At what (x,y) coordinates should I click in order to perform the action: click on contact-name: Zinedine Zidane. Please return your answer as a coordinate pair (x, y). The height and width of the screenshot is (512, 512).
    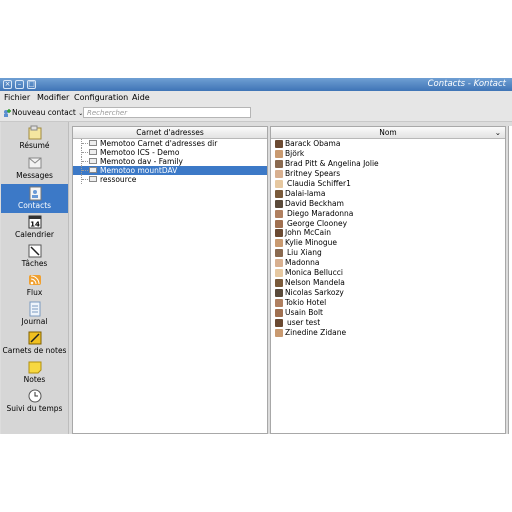
    Looking at the image, I should click on (316, 332).